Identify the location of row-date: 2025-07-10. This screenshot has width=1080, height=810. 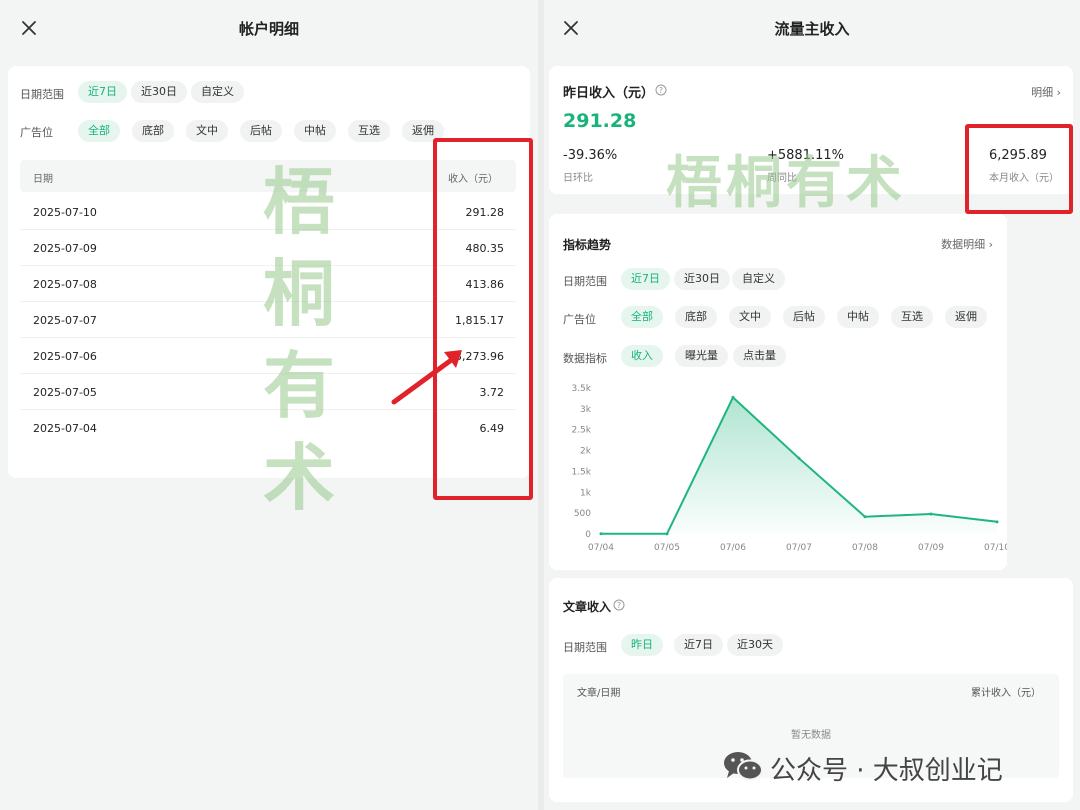
(65, 212).